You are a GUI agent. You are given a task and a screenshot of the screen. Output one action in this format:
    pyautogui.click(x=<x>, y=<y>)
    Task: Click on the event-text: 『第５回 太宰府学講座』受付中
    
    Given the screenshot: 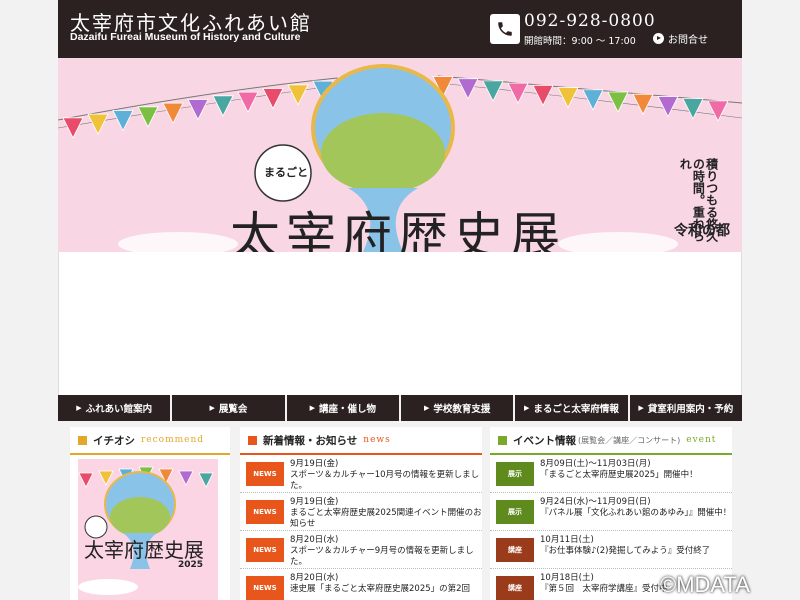 What is the action you would take?
    pyautogui.click(x=604, y=589)
    